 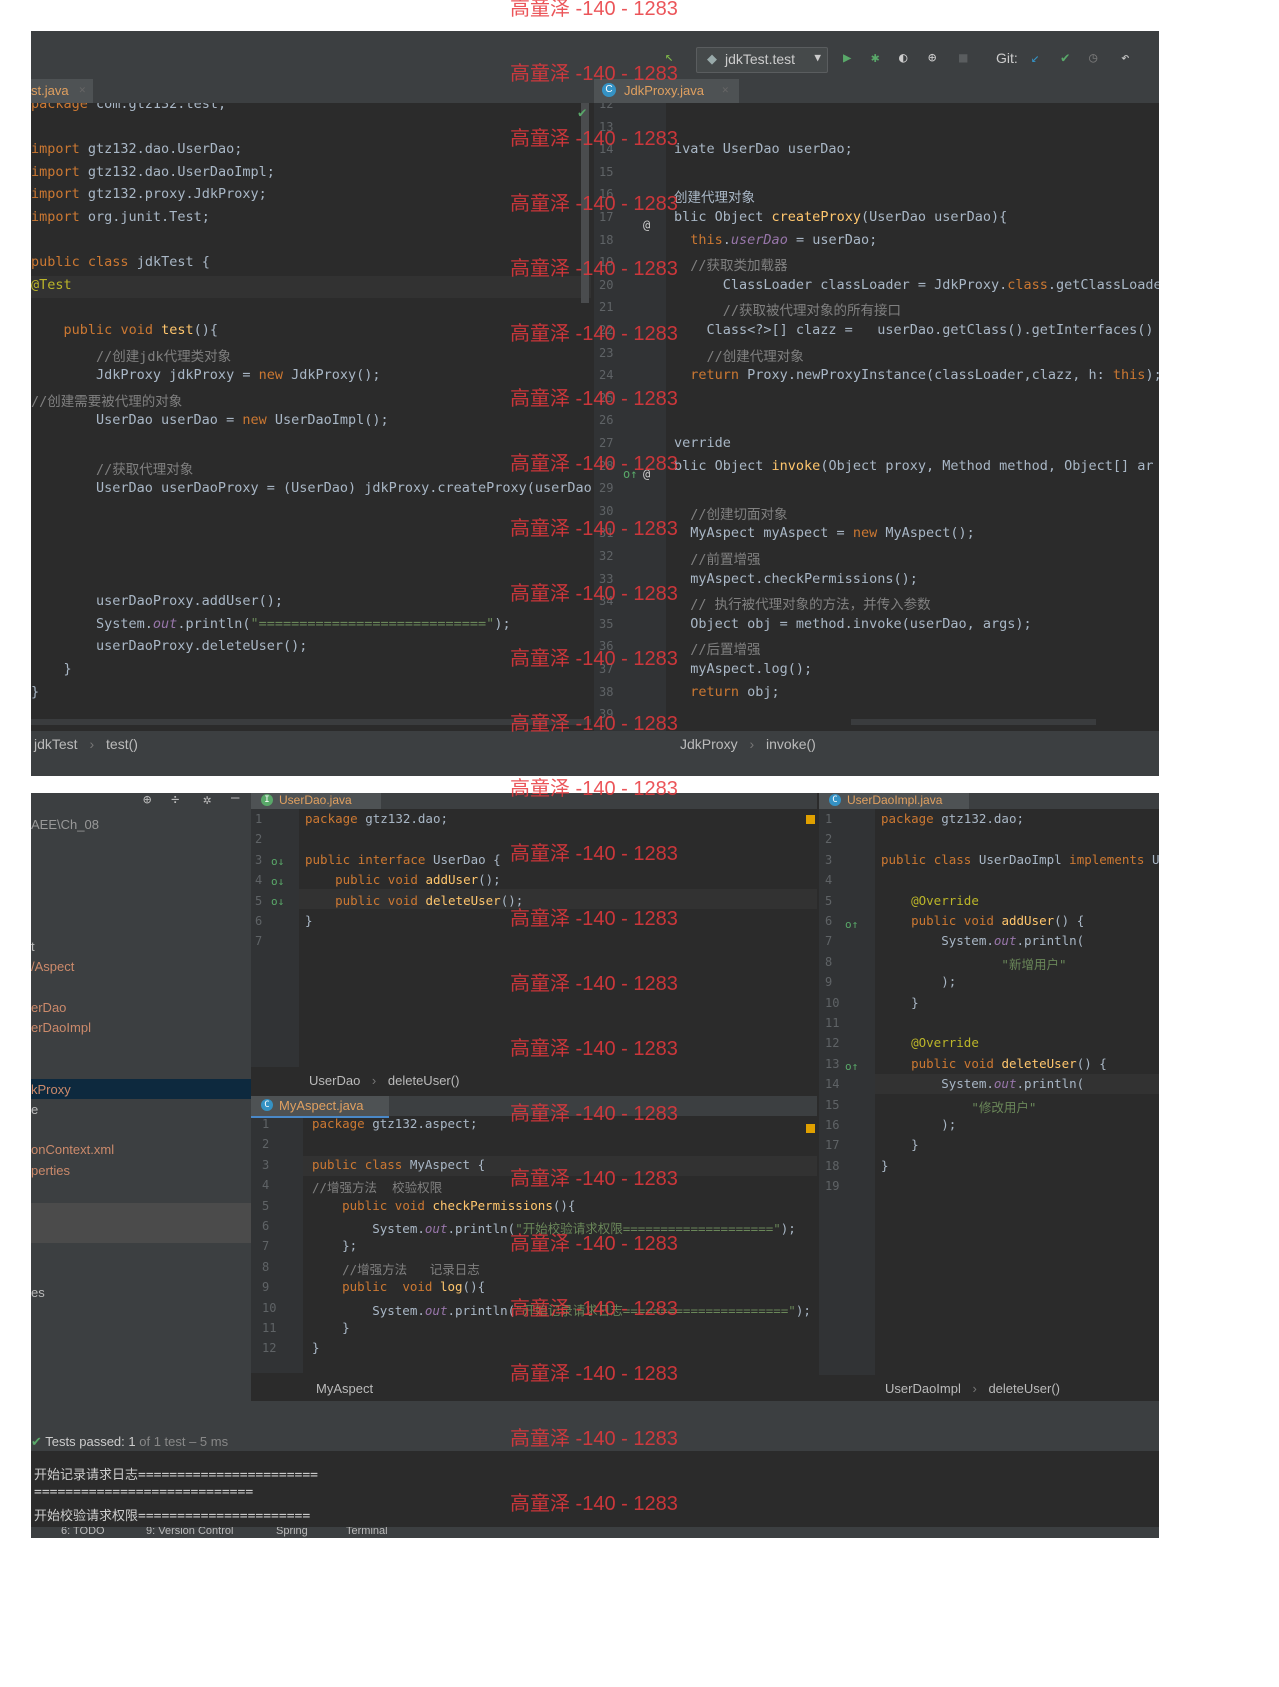 I want to click on breadcrumb-item: invoke(), so click(x=791, y=744).